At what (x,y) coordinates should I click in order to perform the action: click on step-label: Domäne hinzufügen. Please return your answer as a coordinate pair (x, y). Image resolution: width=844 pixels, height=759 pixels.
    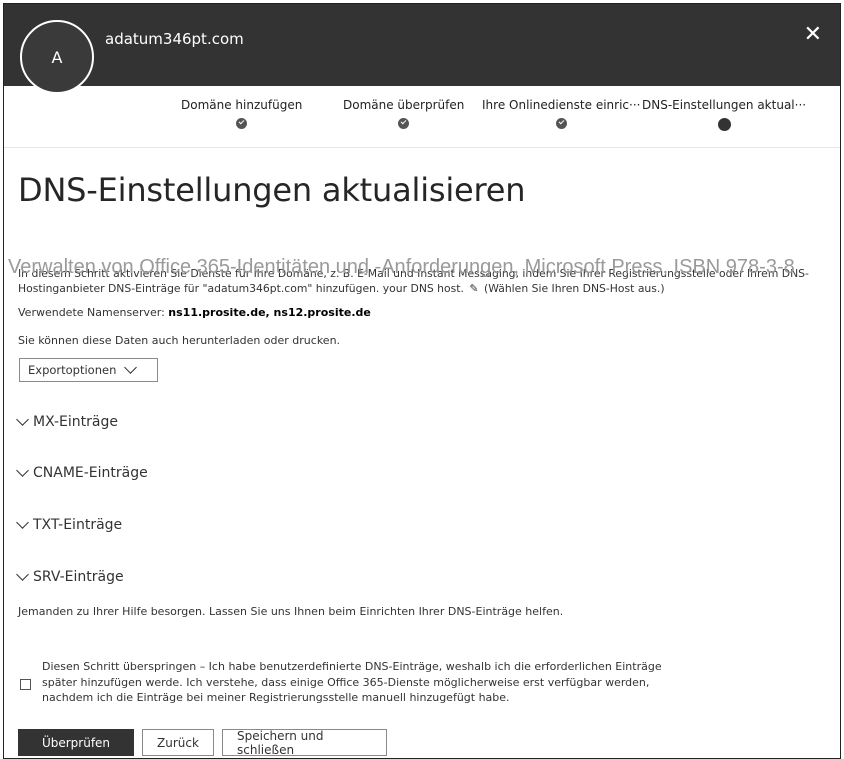
    Looking at the image, I should click on (242, 105).